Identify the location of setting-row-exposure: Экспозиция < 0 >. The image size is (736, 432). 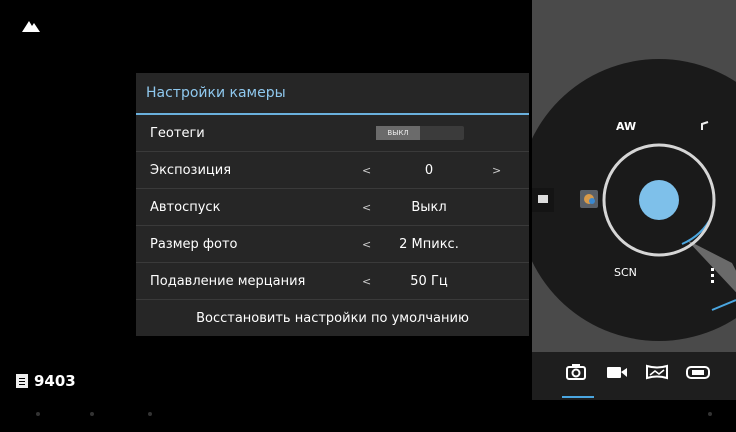
(332, 170).